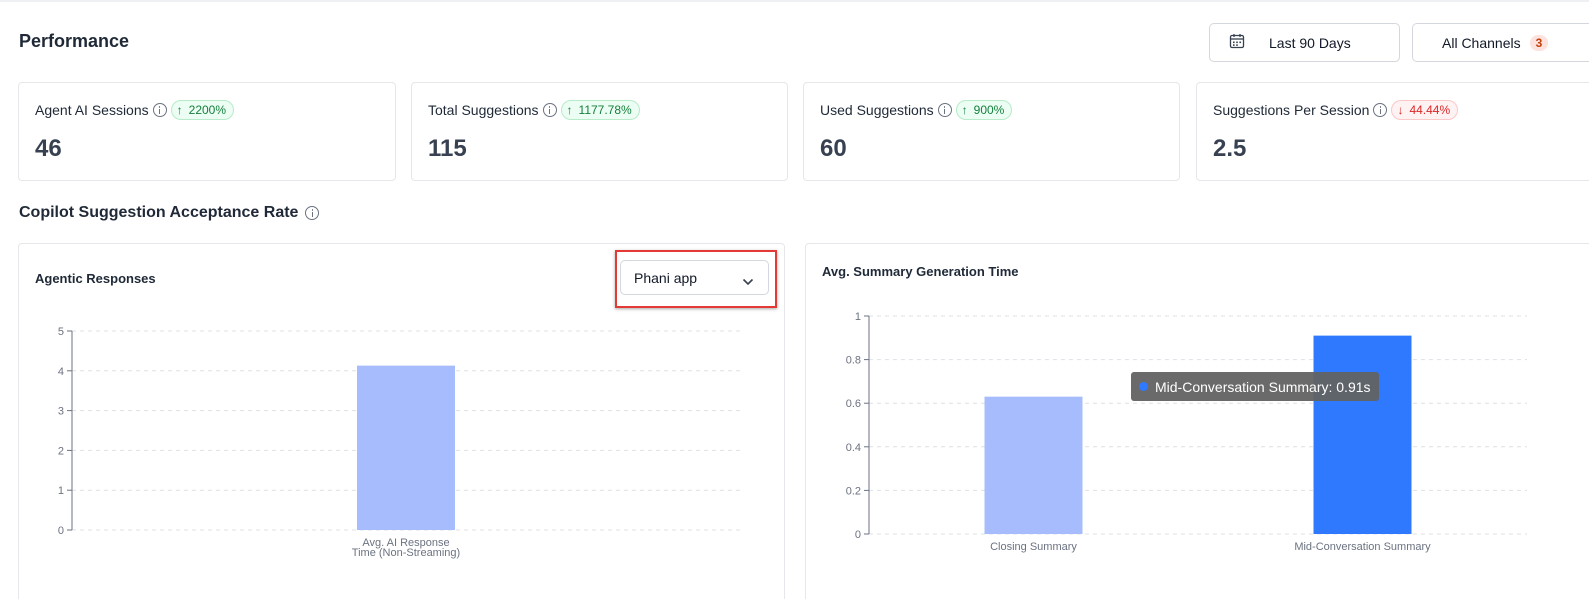  I want to click on chart-tooltip: Mid-Conversation Summary: 0.91s, so click(1255, 386).